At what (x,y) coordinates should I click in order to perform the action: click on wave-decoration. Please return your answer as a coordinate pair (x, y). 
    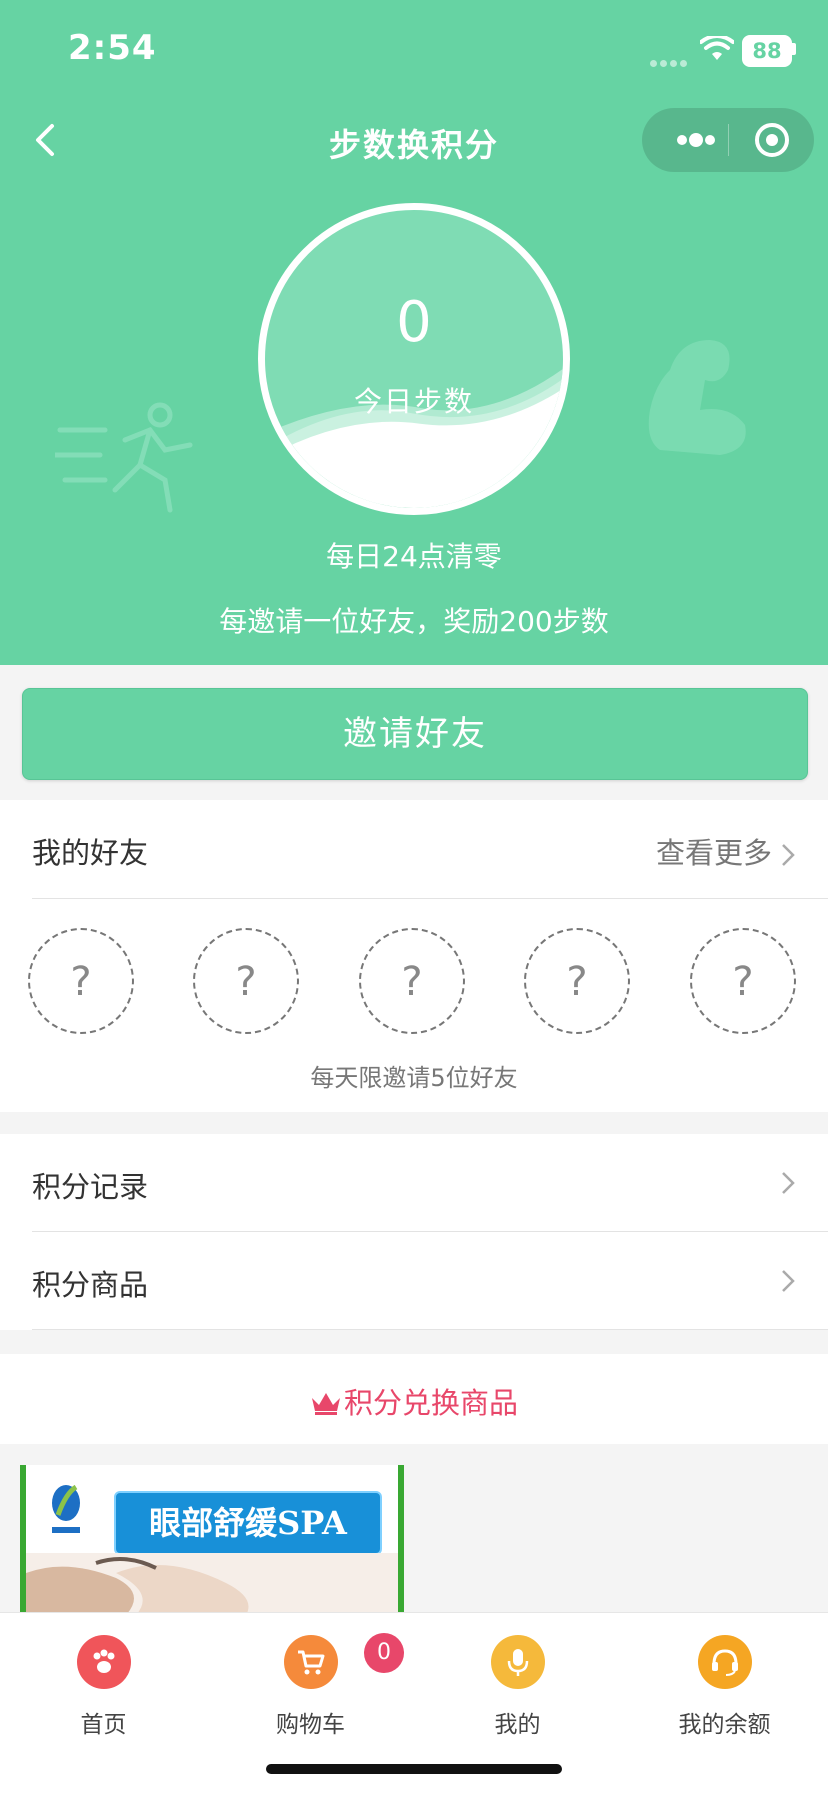
    Looking at the image, I should click on (414, 438).